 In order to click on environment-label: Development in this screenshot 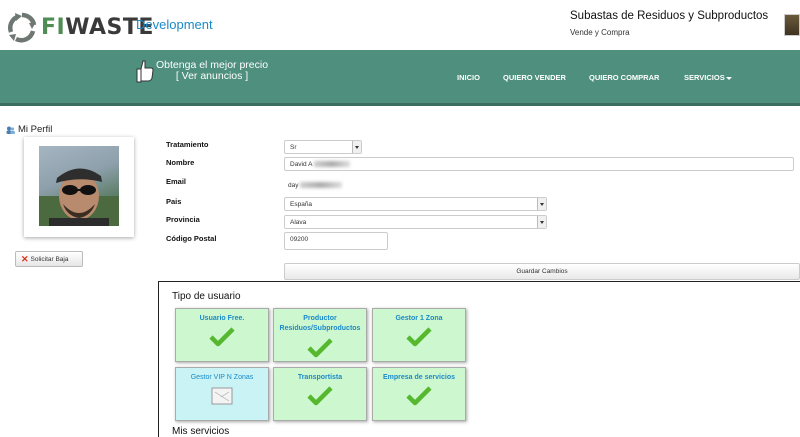, I will do `click(174, 24)`.